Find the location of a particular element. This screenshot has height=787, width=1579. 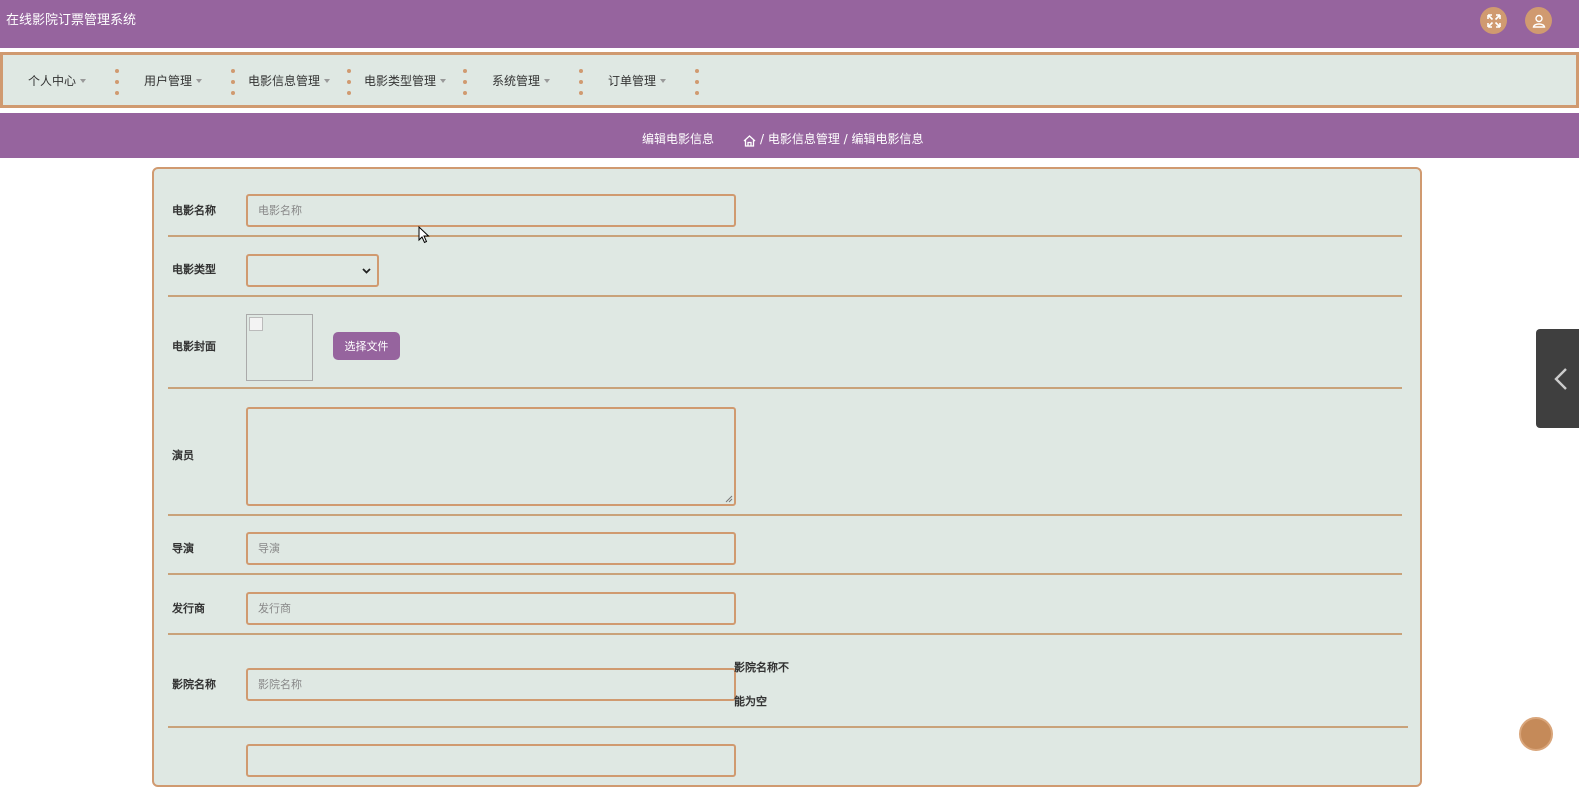

movie-type-label: 电影类型 is located at coordinates (194, 269).